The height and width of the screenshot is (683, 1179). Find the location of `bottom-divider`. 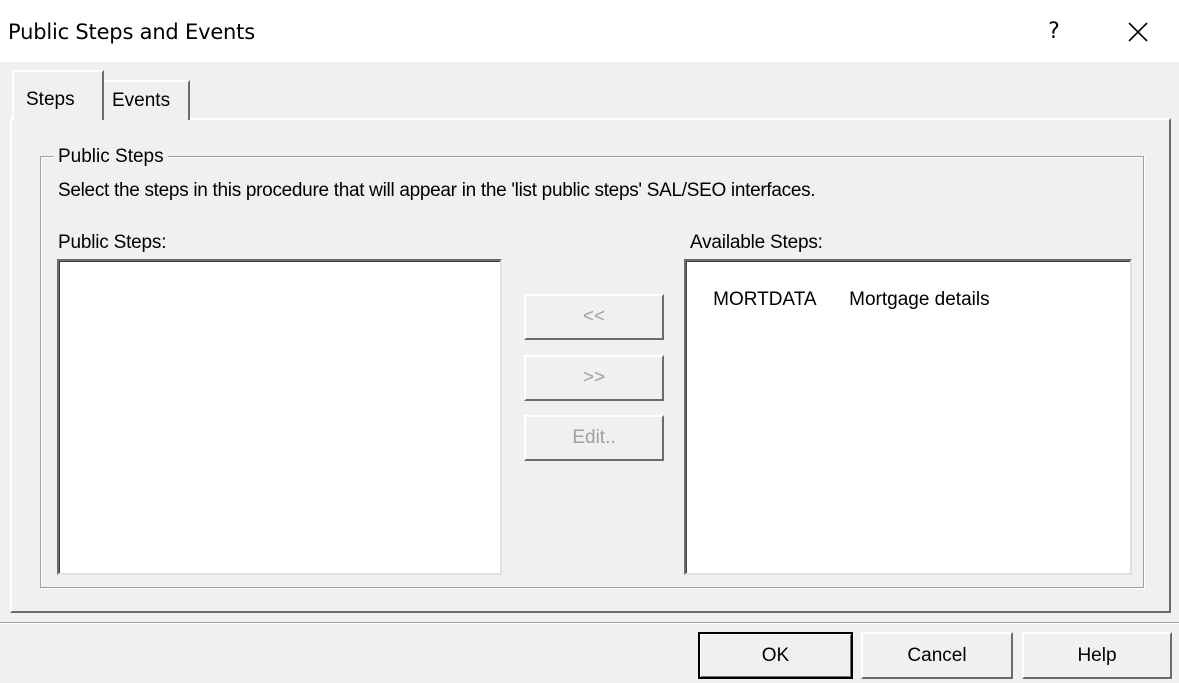

bottom-divider is located at coordinates (589, 623).